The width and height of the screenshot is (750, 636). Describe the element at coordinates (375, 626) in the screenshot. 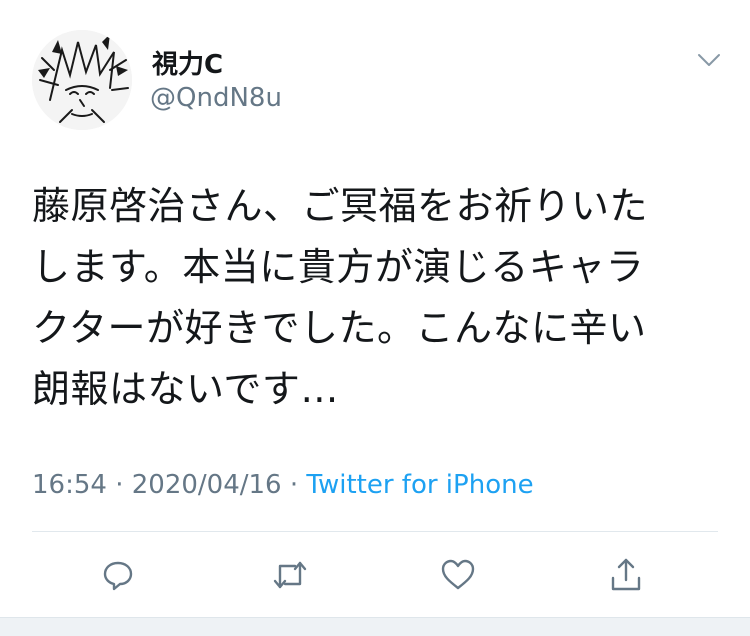

I see `bottom-bar` at that location.